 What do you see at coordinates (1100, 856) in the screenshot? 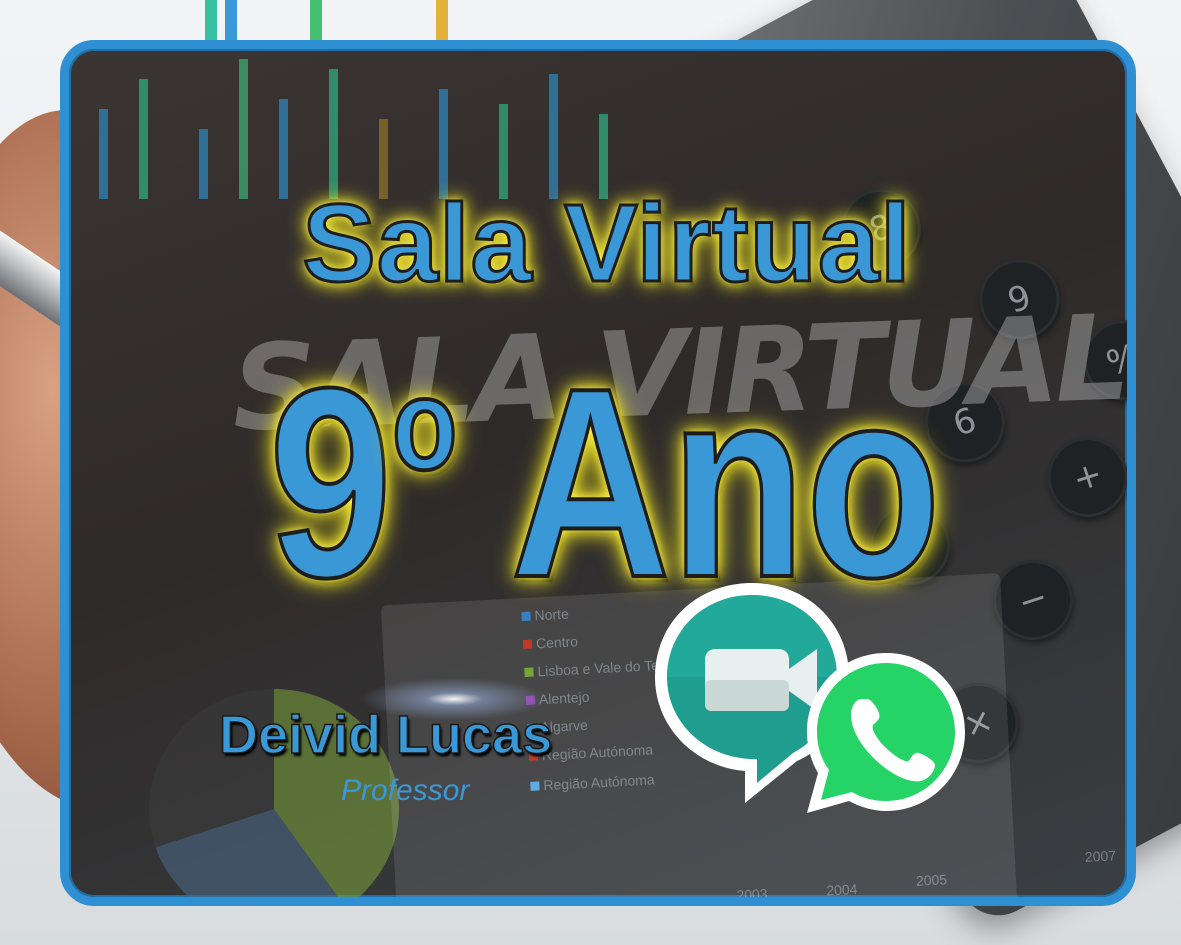
I see `year-label: 2007` at bounding box center [1100, 856].